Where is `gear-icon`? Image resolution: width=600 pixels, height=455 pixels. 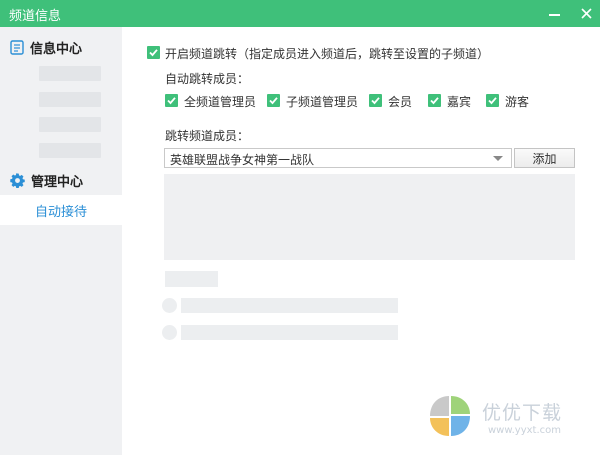
gear-icon is located at coordinates (17, 180).